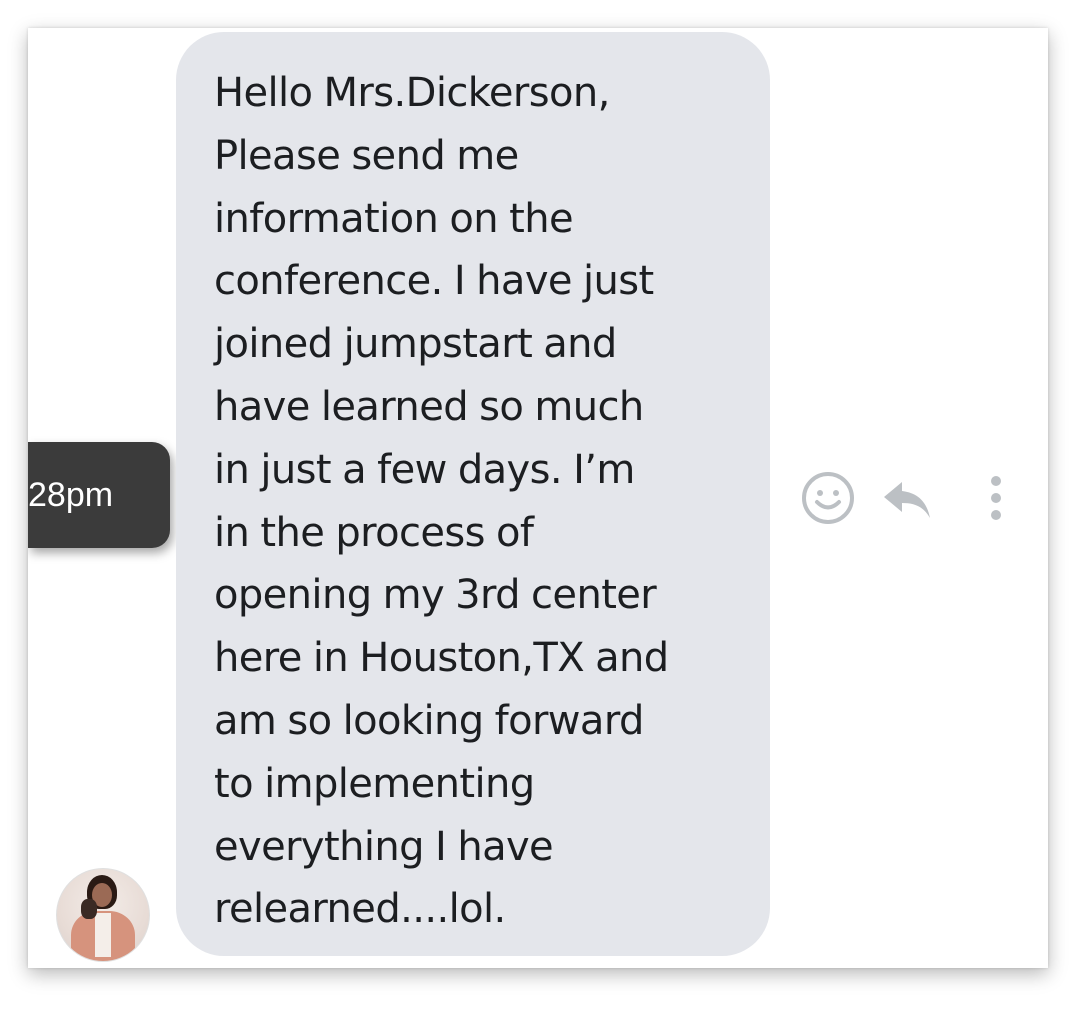  Describe the element at coordinates (441, 658) in the screenshot. I see `message-line: here in Houston,TX and` at that location.